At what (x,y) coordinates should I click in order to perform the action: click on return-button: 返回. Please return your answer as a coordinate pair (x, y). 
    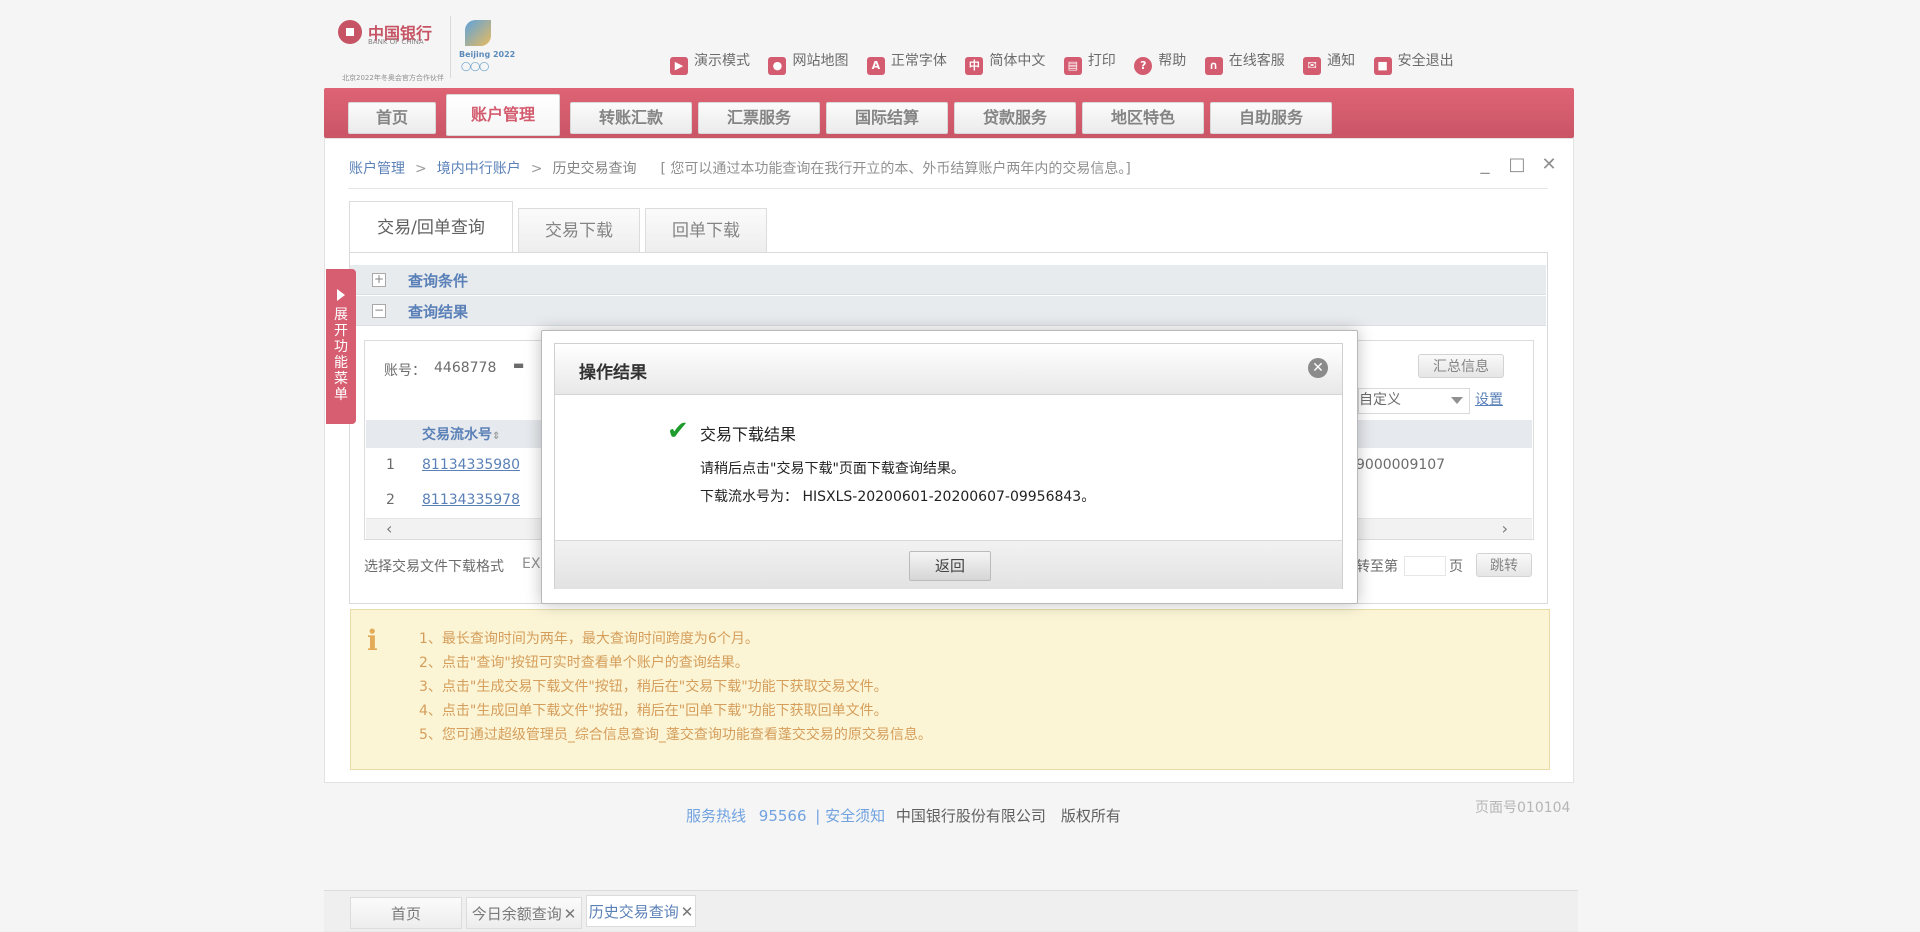
    Looking at the image, I should click on (950, 566).